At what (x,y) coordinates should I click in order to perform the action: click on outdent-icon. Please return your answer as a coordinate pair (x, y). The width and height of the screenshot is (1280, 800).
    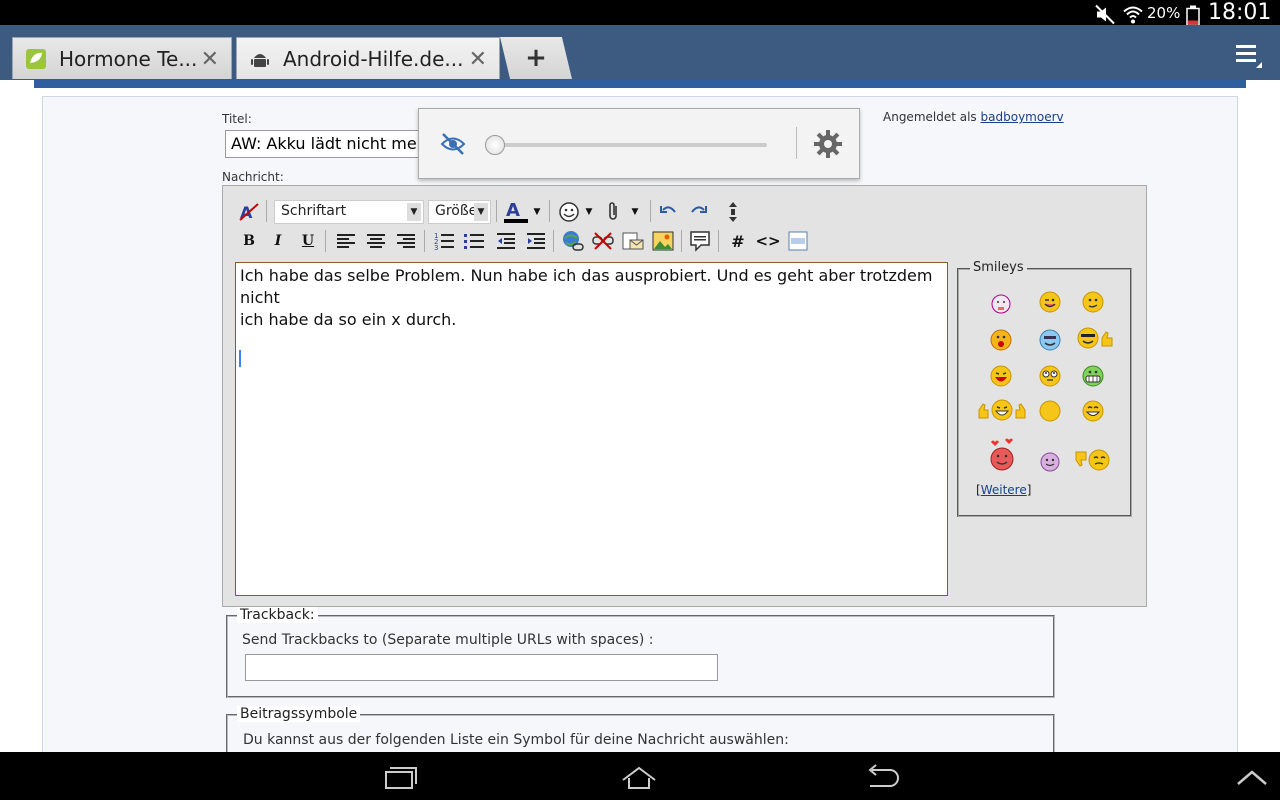
    Looking at the image, I should click on (506, 241).